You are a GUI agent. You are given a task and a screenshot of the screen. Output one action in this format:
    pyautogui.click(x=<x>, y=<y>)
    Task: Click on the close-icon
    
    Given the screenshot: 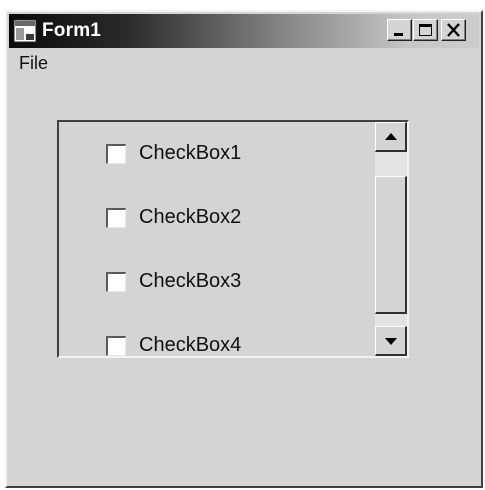 What is the action you would take?
    pyautogui.click(x=453, y=30)
    